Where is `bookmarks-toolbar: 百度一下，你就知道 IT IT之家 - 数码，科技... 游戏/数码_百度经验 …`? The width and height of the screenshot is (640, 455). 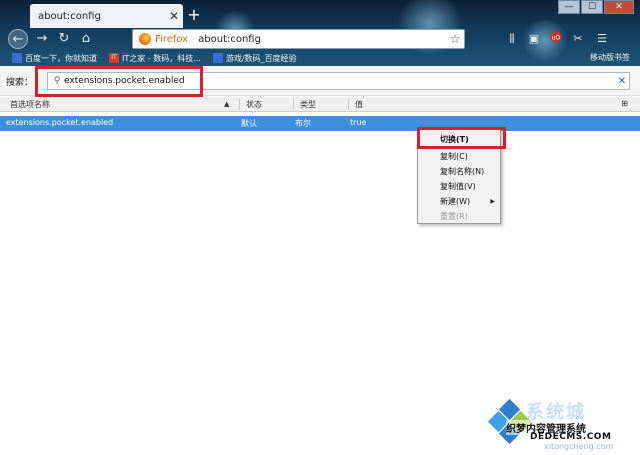
bookmarks-toolbar: 百度一下，你就知道 IT IT之家 - 数码，科技... 游戏/数码_百度经验 … is located at coordinates (320, 58).